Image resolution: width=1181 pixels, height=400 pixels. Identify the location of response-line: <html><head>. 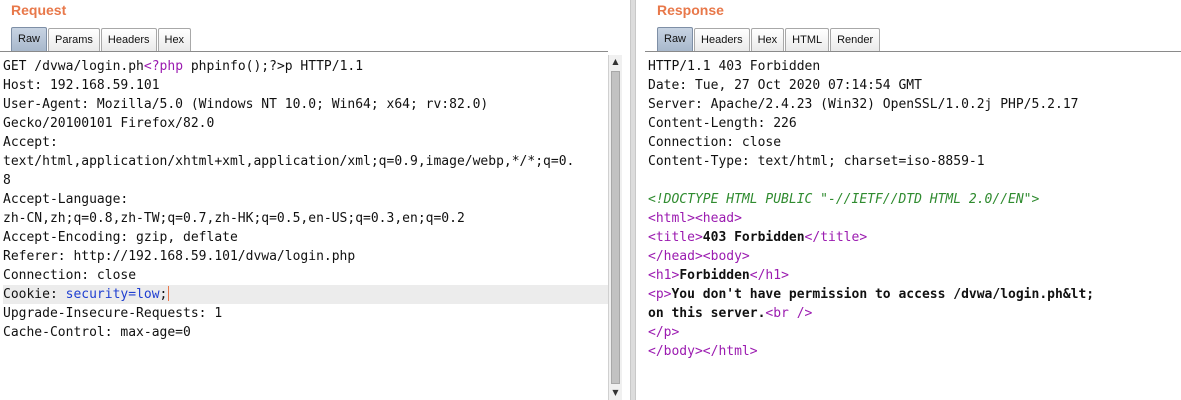
(914, 218).